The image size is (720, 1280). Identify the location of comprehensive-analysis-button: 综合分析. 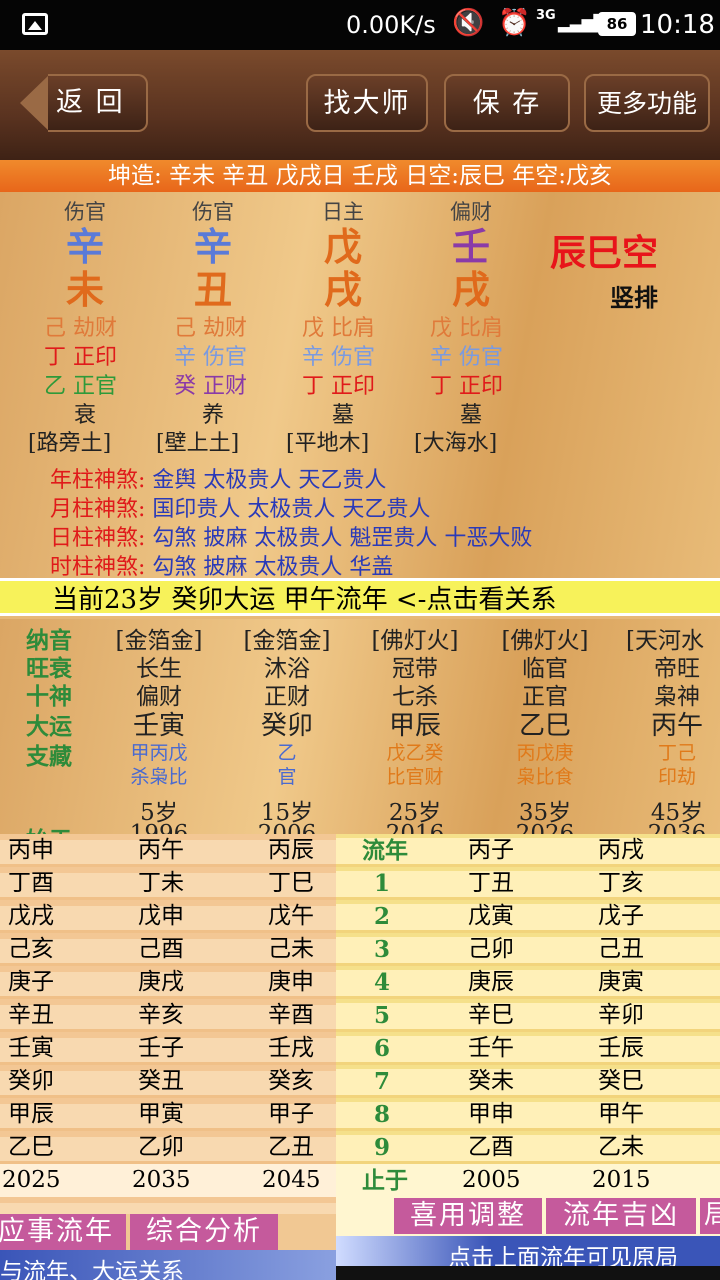
(204, 1232).